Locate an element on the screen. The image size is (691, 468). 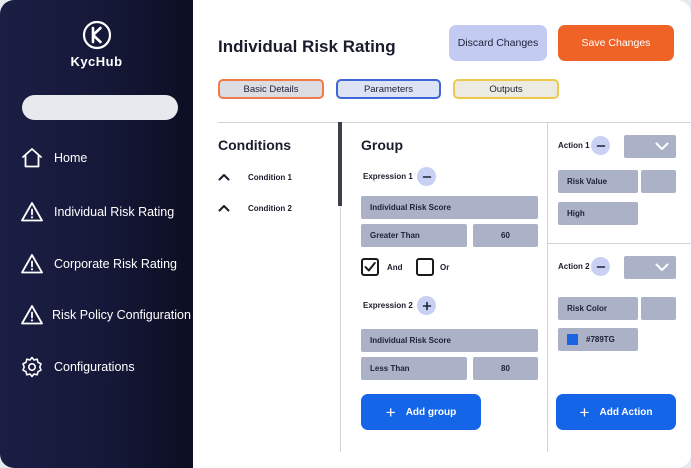
discard-changes-button: Discard Changes is located at coordinates (498, 43).